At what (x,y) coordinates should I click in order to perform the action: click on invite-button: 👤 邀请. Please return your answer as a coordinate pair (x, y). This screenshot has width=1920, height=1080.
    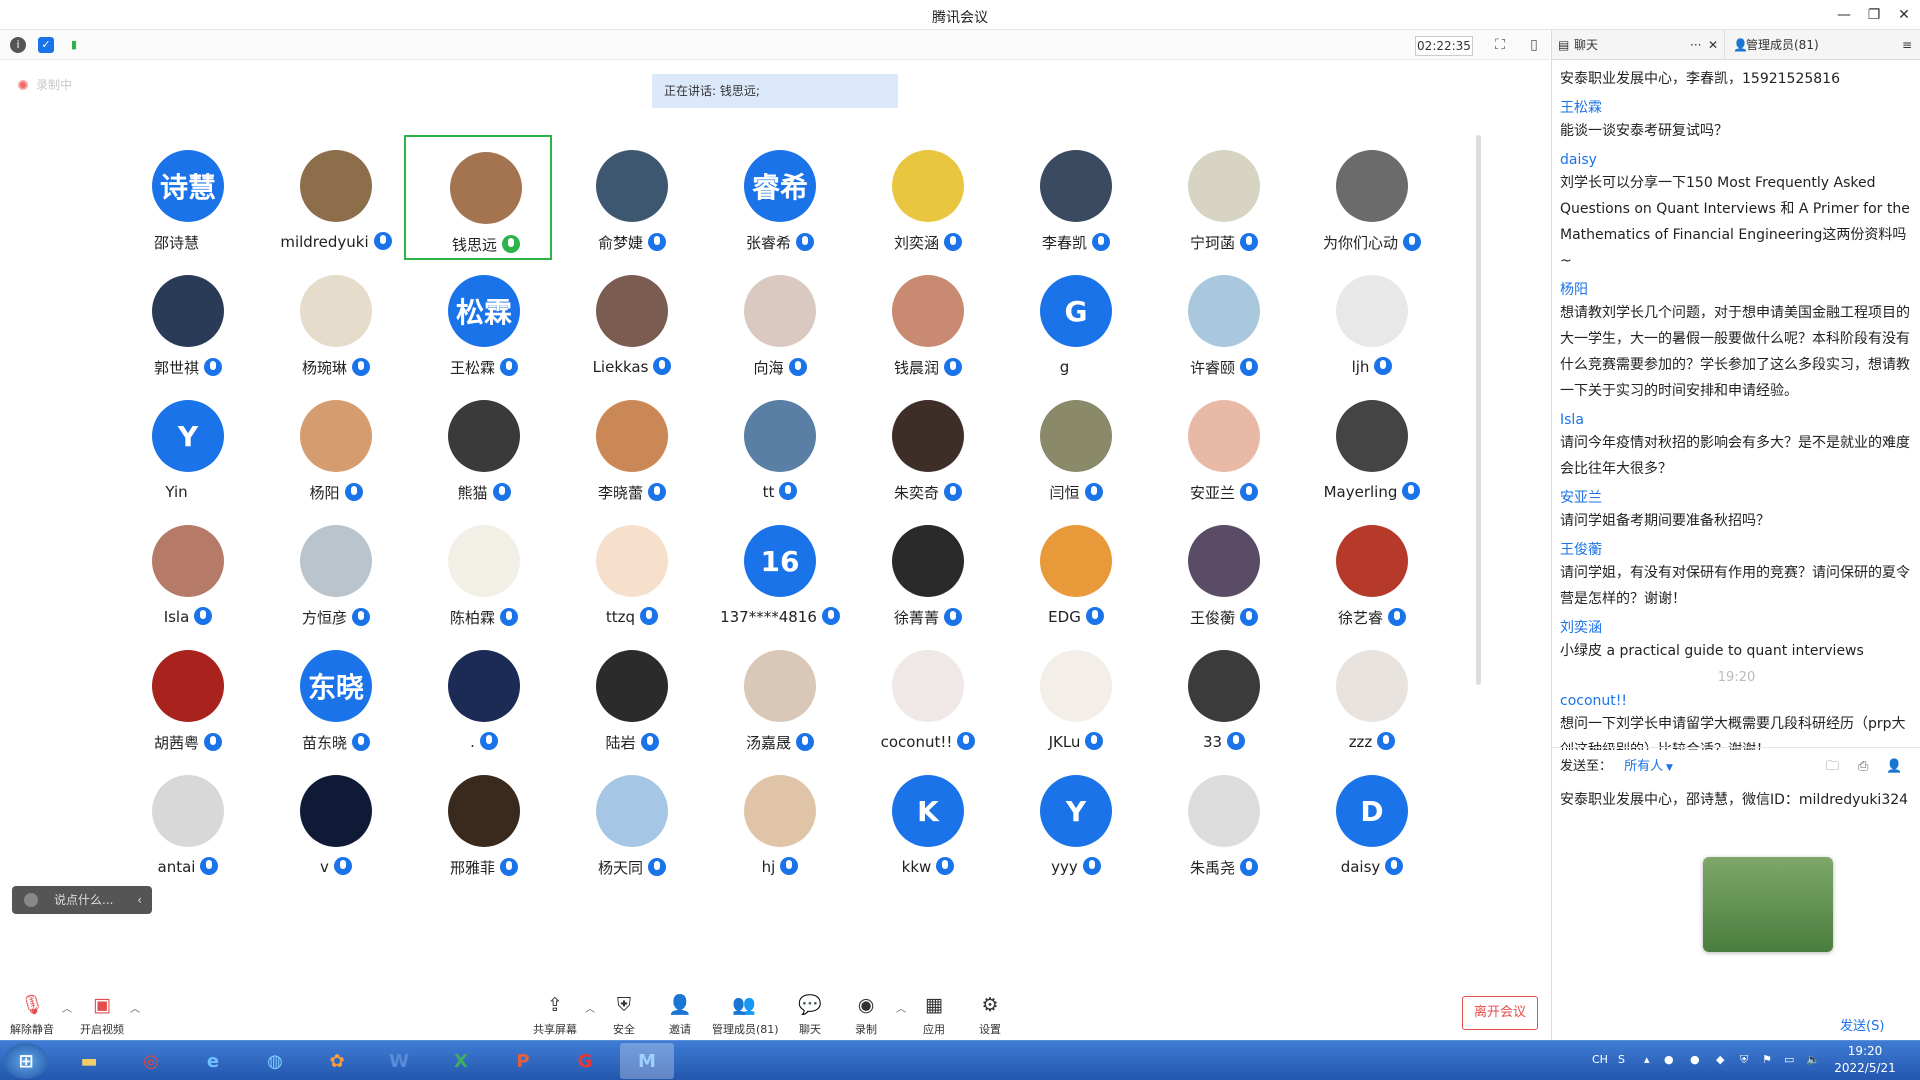
    Looking at the image, I should click on (680, 1015).